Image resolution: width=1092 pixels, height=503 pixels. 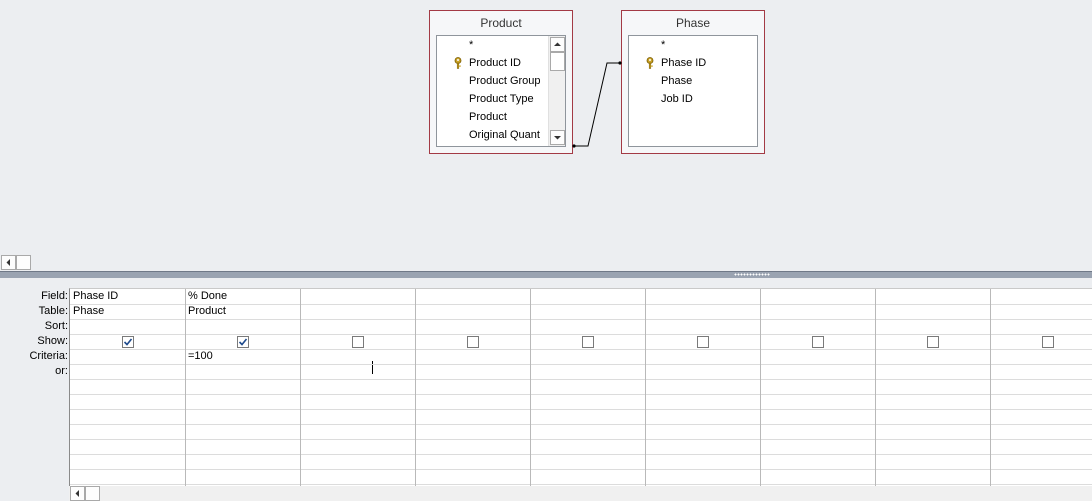 What do you see at coordinates (127, 296) in the screenshot?
I see `grid-cell-field: Phase ID` at bounding box center [127, 296].